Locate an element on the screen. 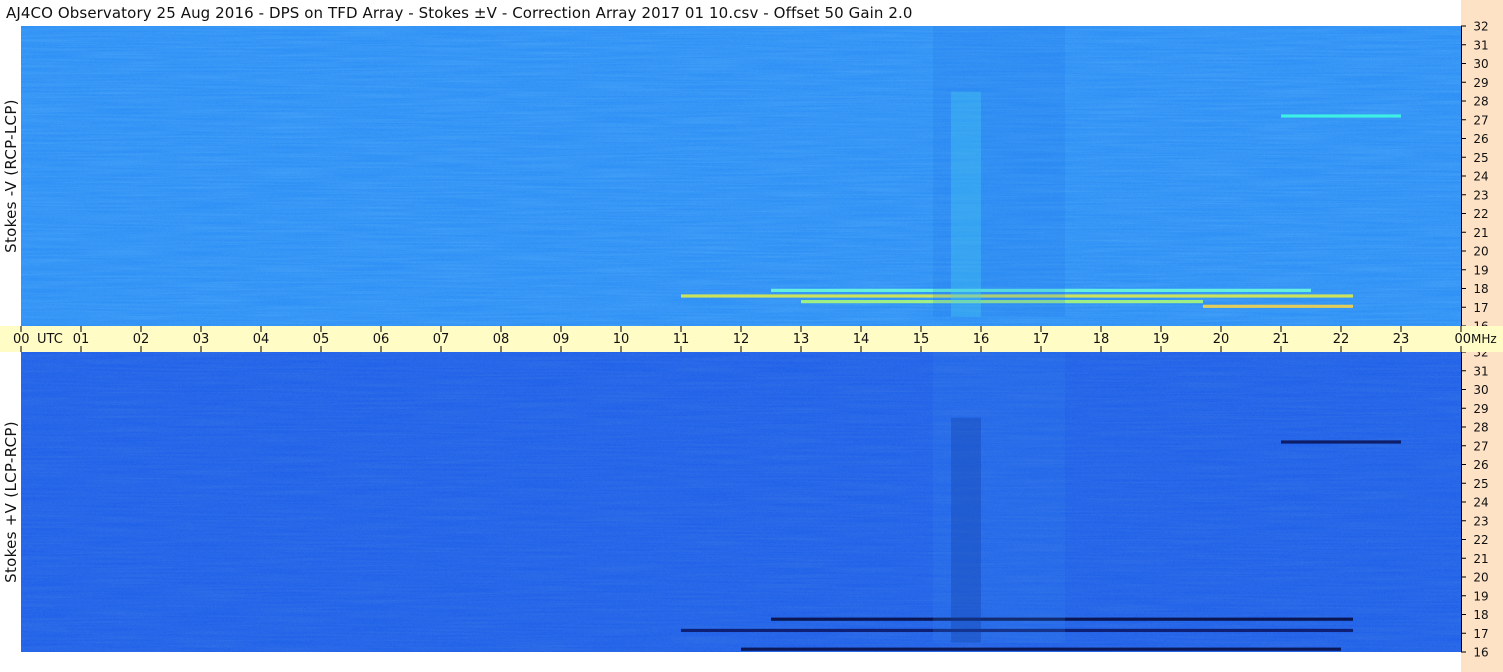 The height and width of the screenshot is (672, 1503). top-freq-tick-label: 32 is located at coordinates (1480, 27).